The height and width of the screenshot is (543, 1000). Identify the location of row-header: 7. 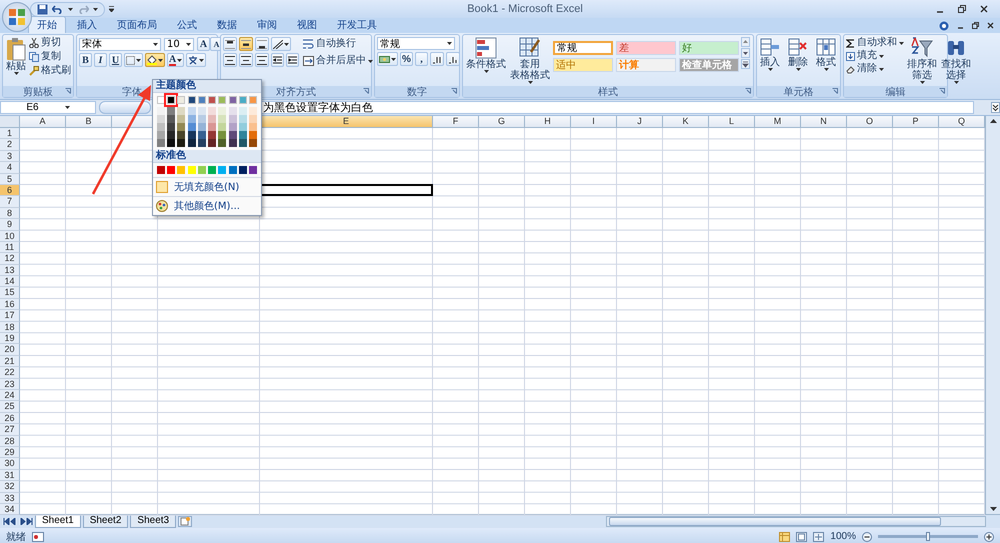
(10, 202).